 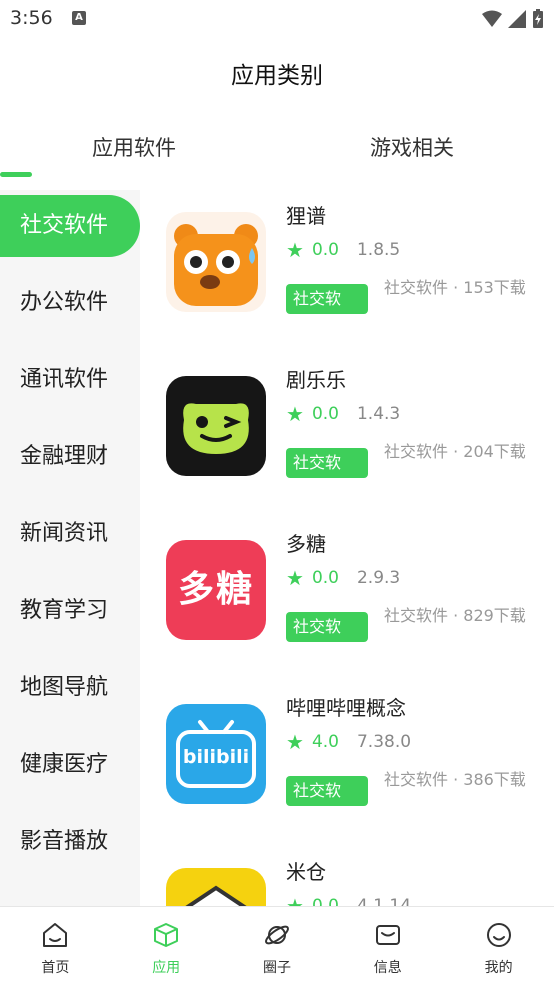 I want to click on nav-circle: 圈子, so click(x=277, y=945).